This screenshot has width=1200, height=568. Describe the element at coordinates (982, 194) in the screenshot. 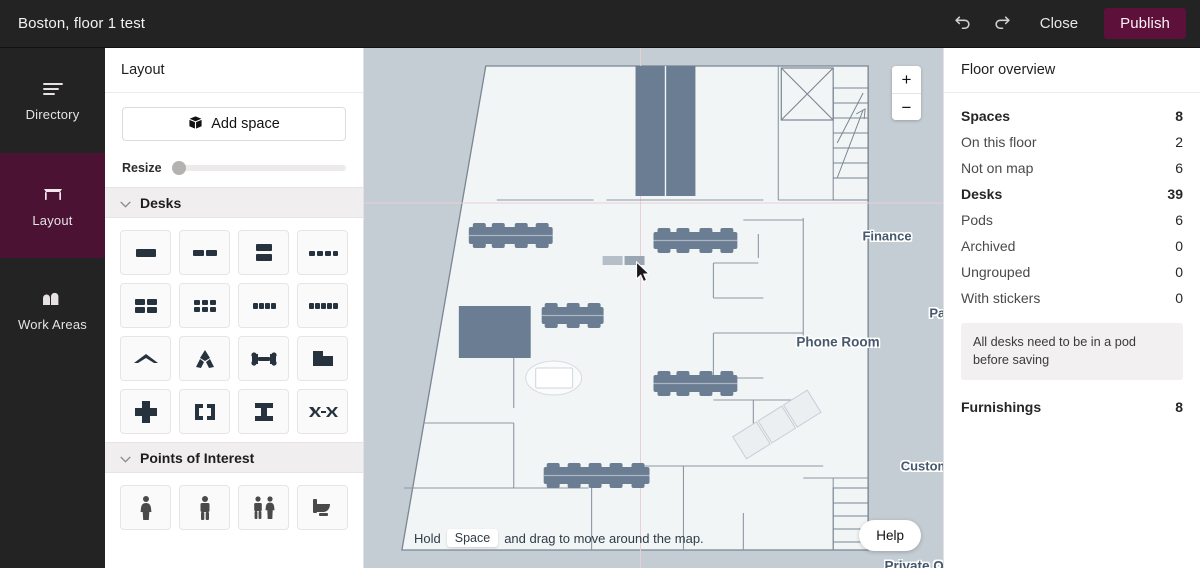

I see `stat-label: Desks` at that location.